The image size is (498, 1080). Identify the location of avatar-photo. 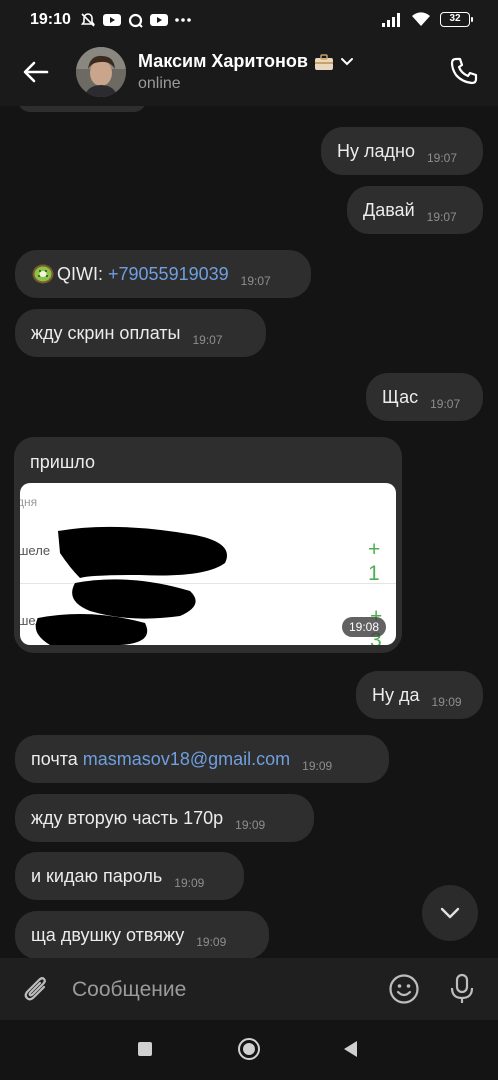
(101, 72).